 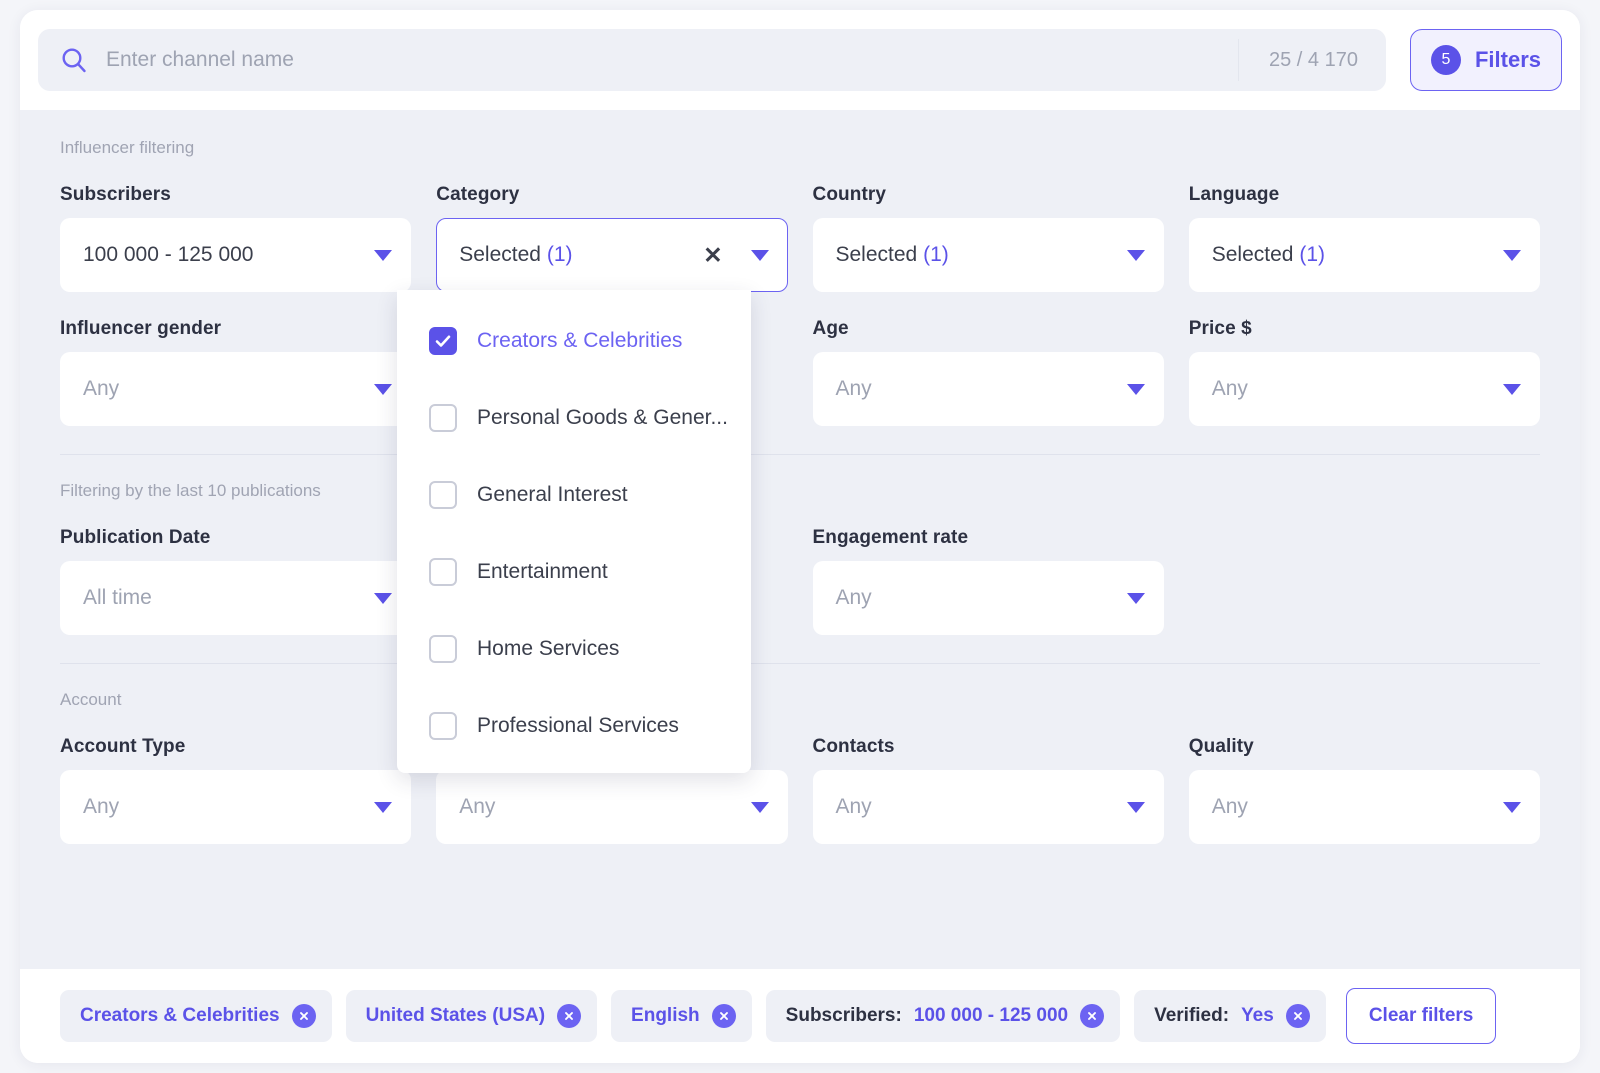 What do you see at coordinates (236, 807) in the screenshot?
I see `select-account-type: Any` at bounding box center [236, 807].